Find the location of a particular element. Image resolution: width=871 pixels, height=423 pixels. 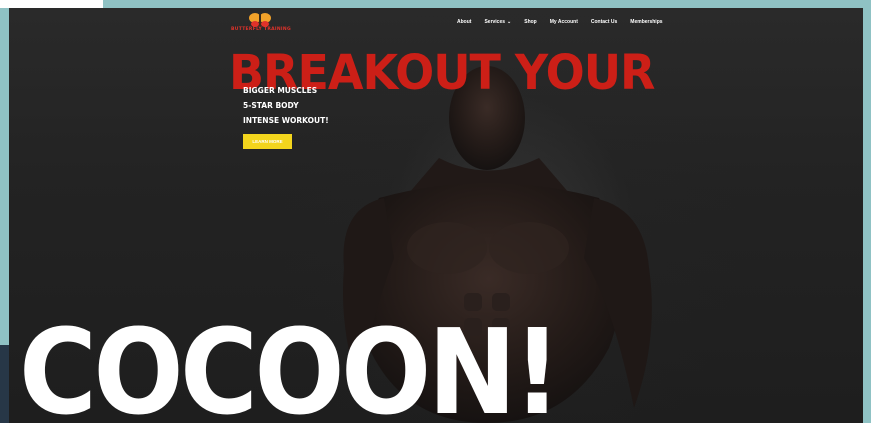

tagline-2: 5-STAR BODY is located at coordinates (271, 105).